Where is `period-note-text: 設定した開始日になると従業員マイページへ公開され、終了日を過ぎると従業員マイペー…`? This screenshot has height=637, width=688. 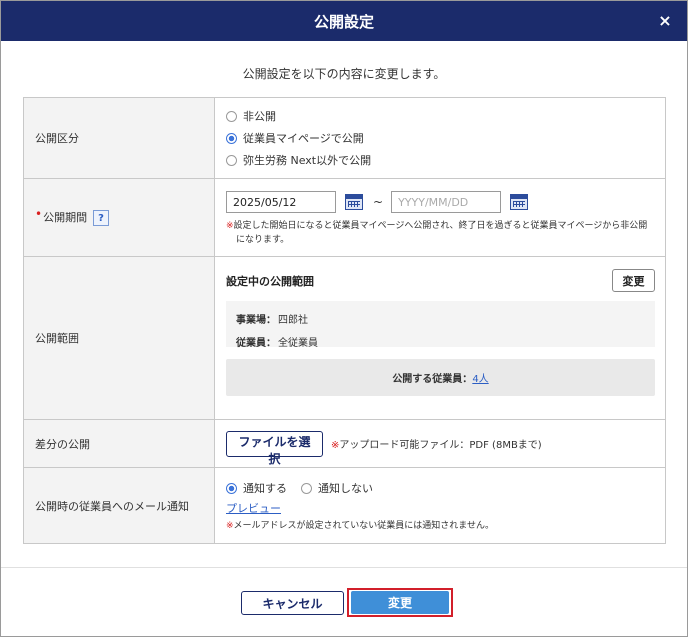 period-note-text: 設定した開始日になると従業員マイページへ公開され、終了日を過ぎると従業員マイペー… is located at coordinates (440, 233).